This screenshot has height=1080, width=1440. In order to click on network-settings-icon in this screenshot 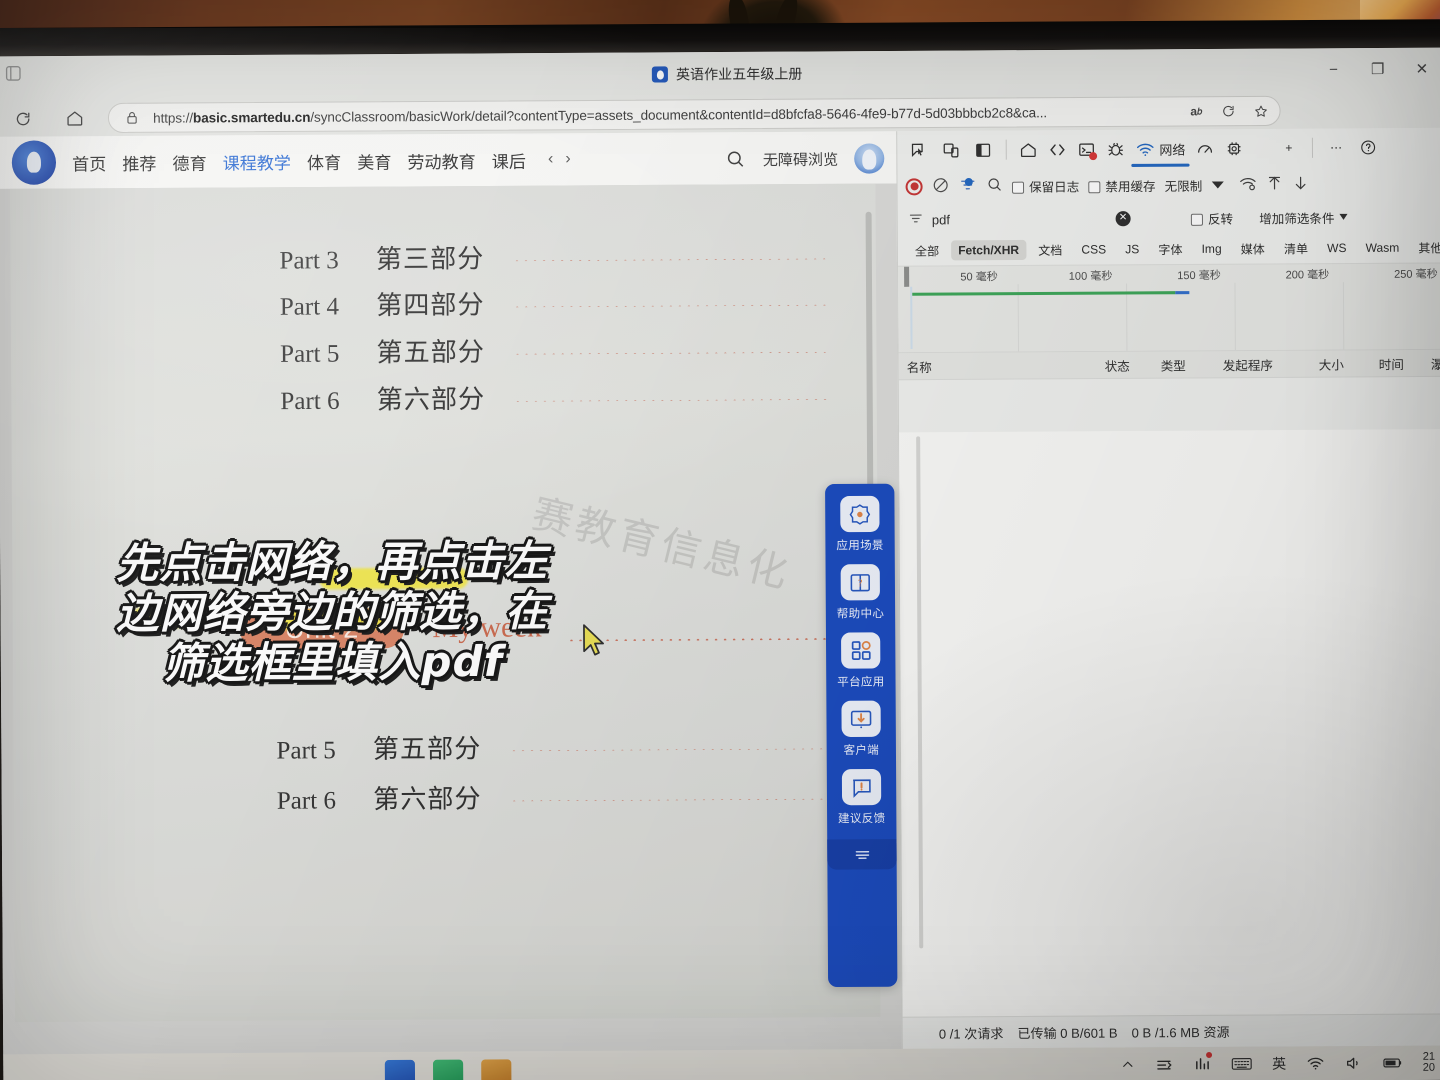, I will do `click(1247, 184)`.